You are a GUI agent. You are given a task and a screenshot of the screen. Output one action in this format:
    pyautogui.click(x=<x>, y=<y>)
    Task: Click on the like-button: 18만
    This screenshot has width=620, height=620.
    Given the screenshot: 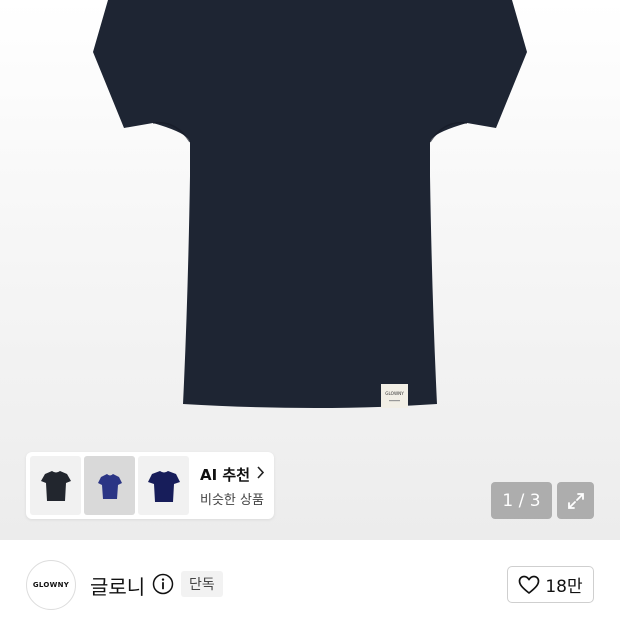 What is the action you would take?
    pyautogui.click(x=550, y=584)
    